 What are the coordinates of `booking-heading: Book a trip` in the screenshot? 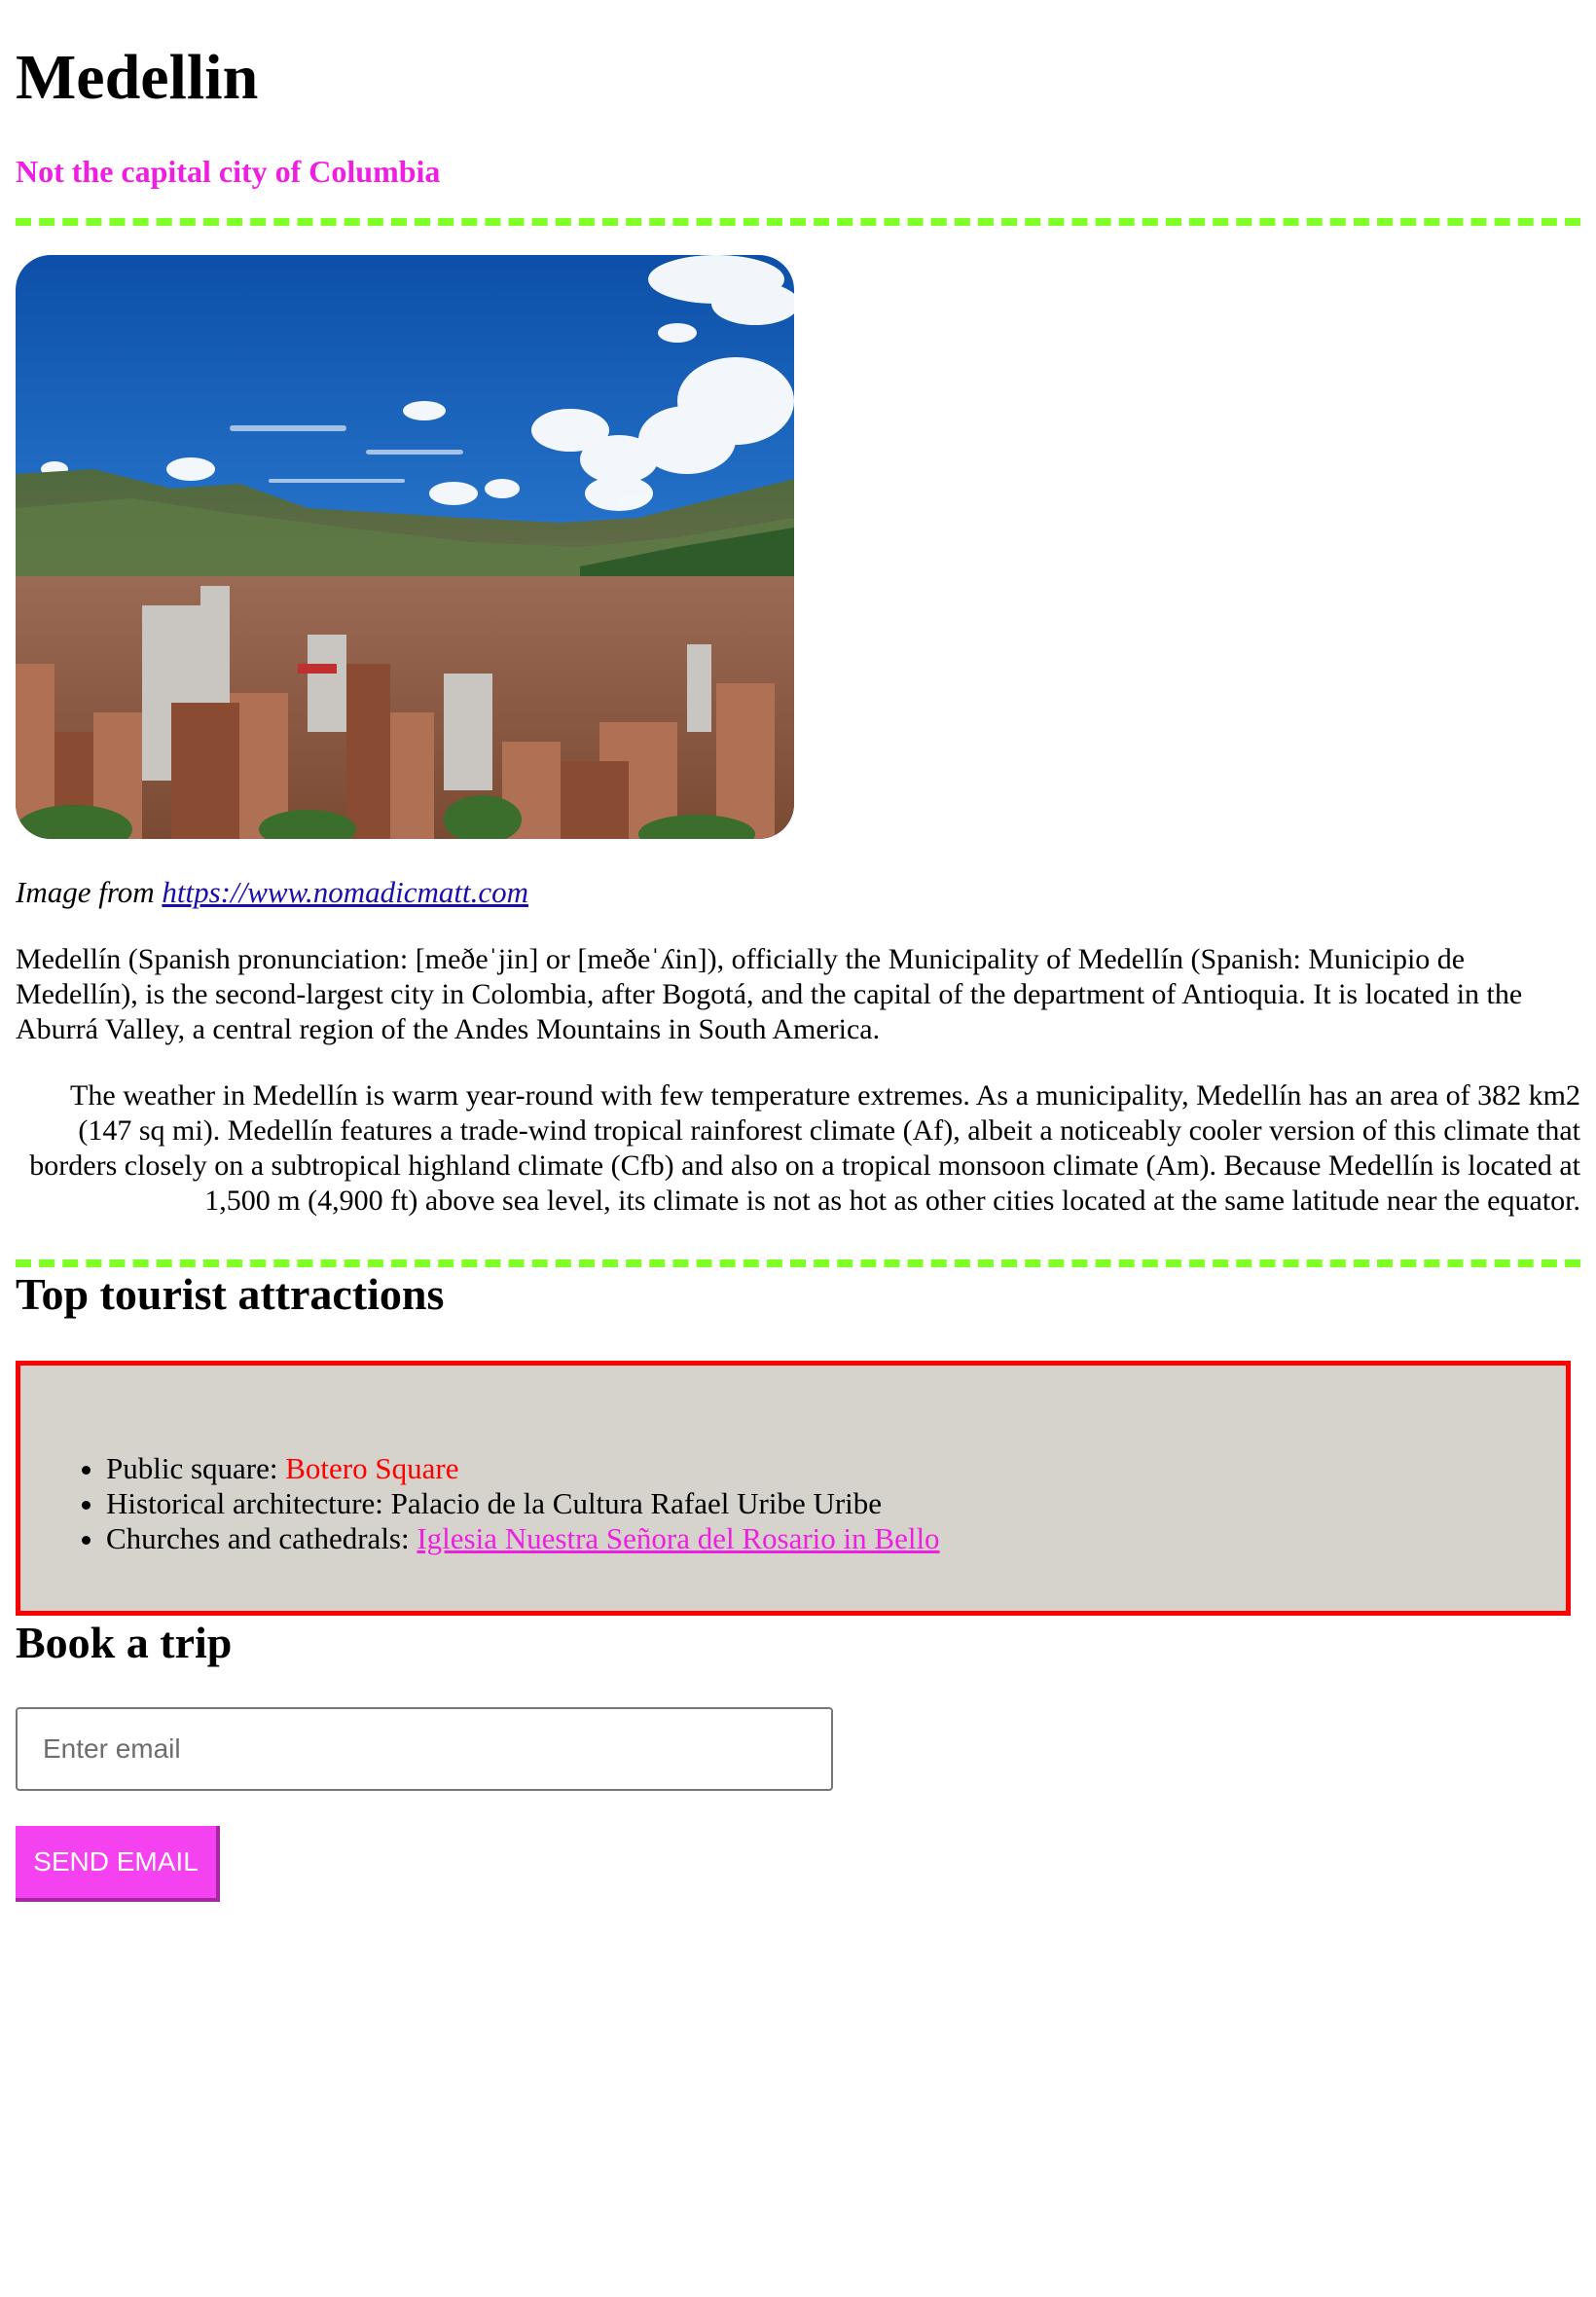 It's located at (124, 1643).